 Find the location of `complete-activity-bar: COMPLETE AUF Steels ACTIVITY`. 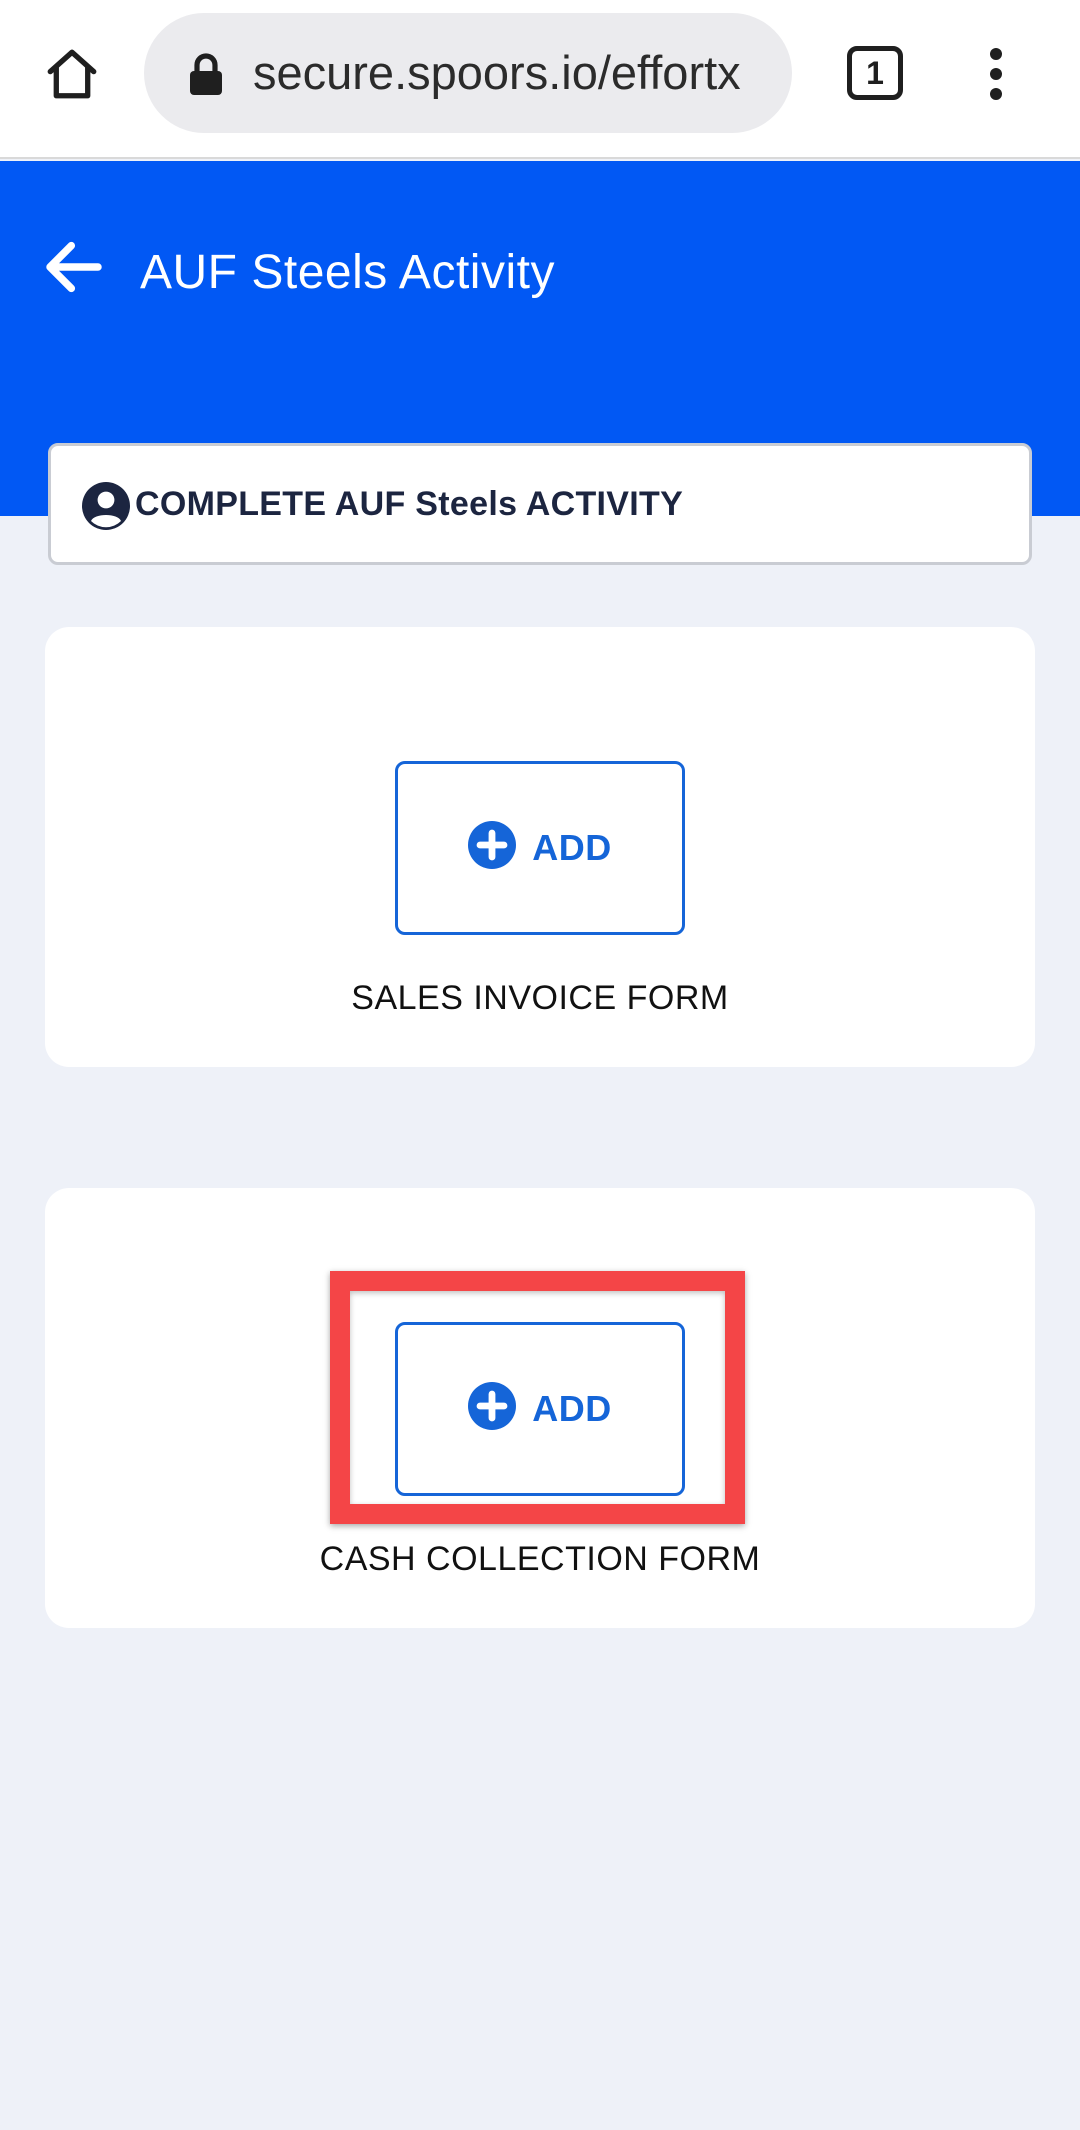

complete-activity-bar: COMPLETE AUF Steels ACTIVITY is located at coordinates (540, 504).